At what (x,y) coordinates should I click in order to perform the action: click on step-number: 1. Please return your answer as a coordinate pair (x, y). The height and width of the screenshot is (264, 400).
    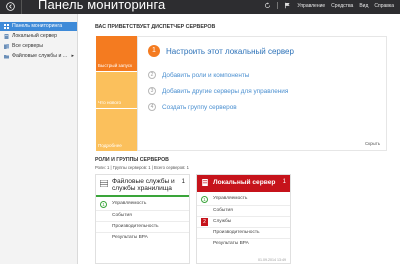
    Looking at the image, I should click on (154, 51).